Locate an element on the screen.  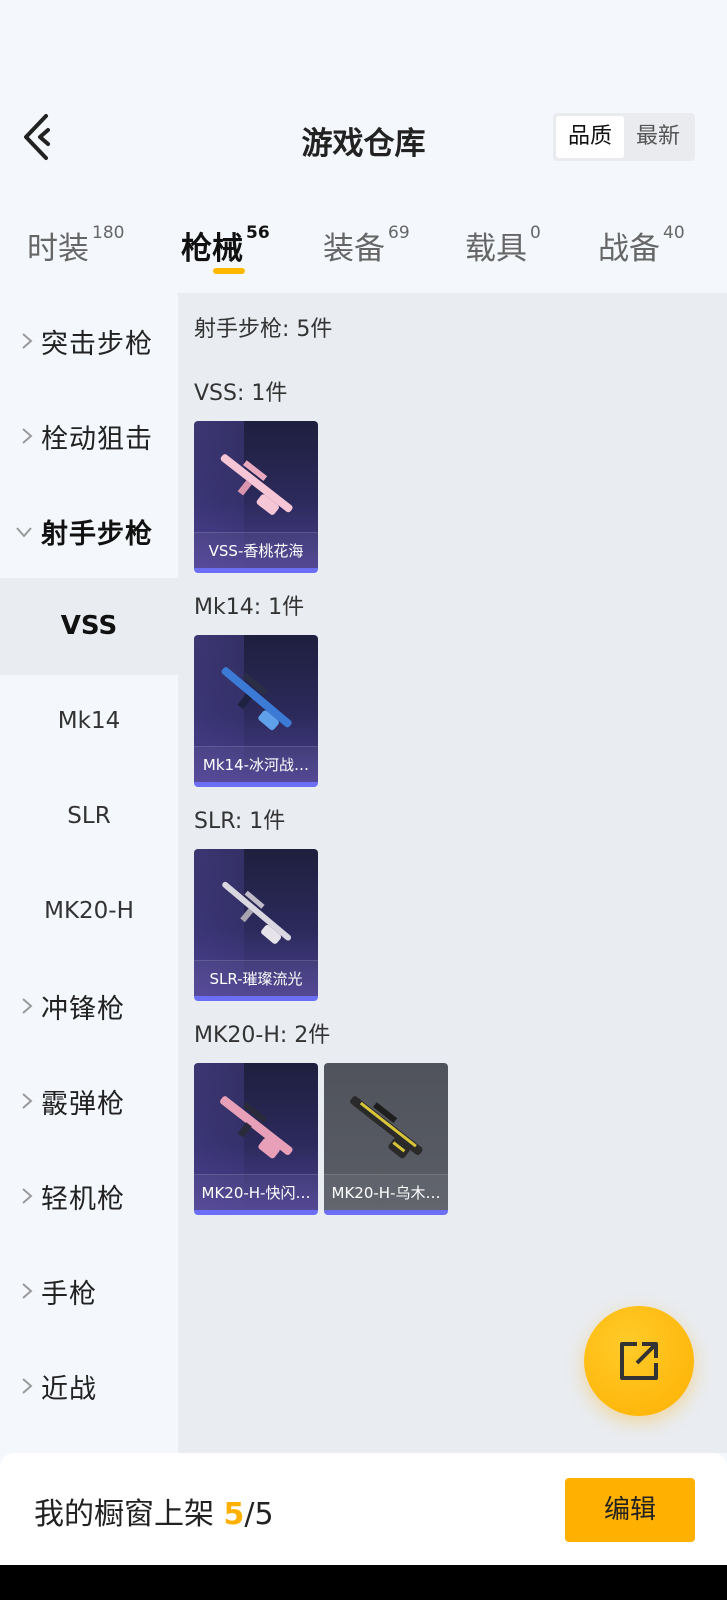
tab-fashion: 时装 180 is located at coordinates (75, 245).